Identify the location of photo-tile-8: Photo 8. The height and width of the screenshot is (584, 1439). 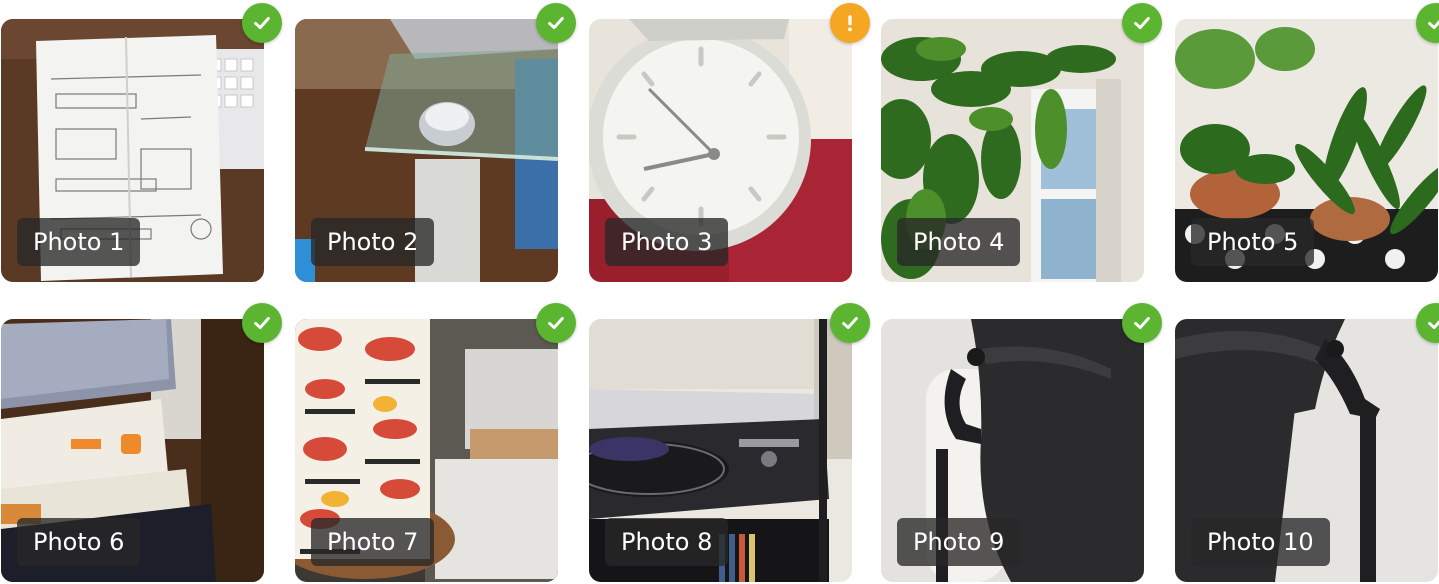
(729, 442).